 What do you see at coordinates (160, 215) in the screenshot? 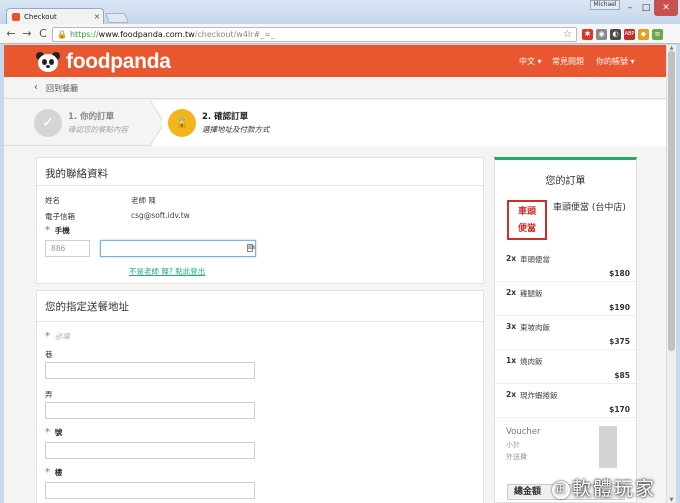
I see `email-value: csg@soft.idv.tw` at bounding box center [160, 215].